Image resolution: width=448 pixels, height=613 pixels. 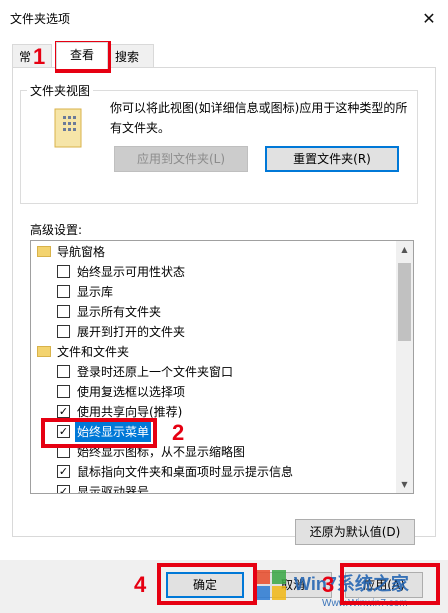 I want to click on annotation-number-4: 4, so click(x=140, y=584).